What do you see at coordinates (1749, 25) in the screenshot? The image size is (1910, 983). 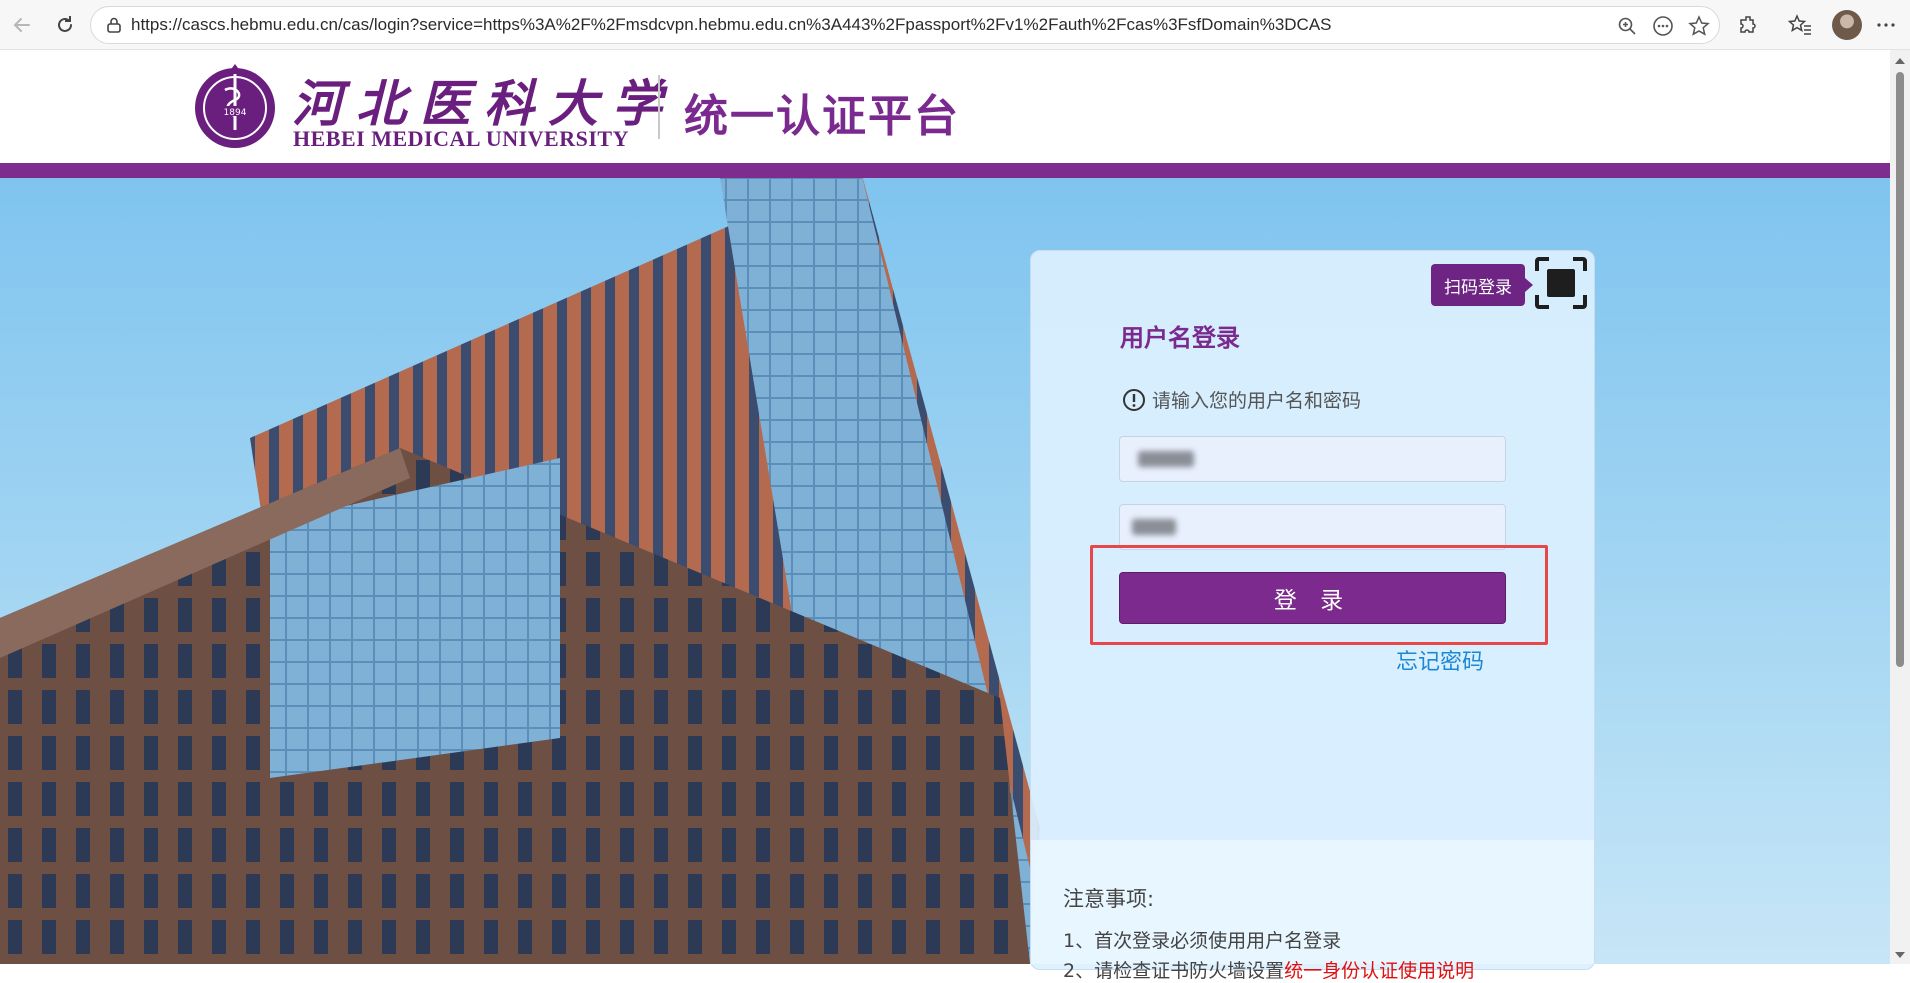 I see `extensions-icon` at bounding box center [1749, 25].